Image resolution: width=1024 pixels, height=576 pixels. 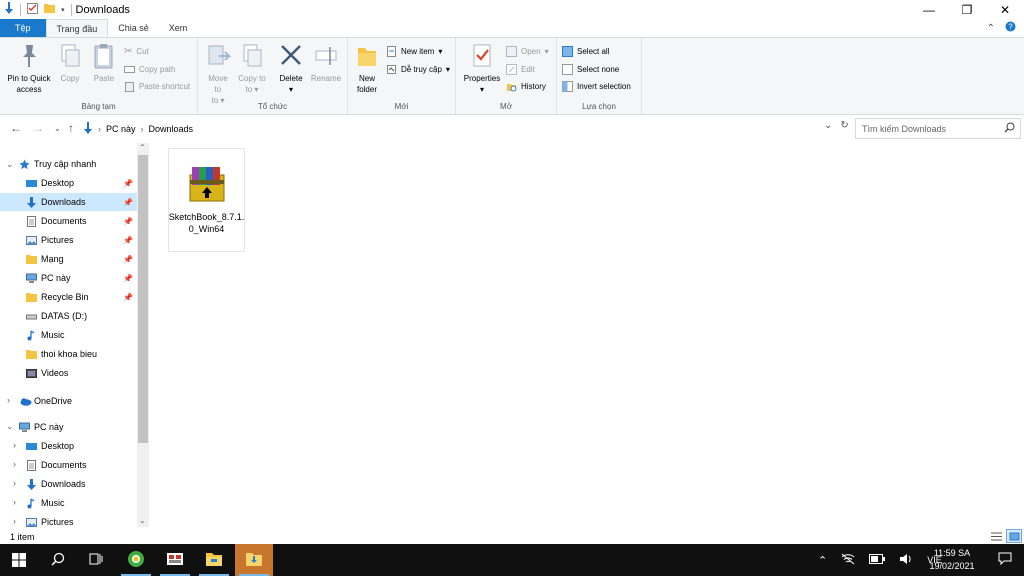 What do you see at coordinates (16, 128) in the screenshot?
I see `back-arrow-icon: ←` at bounding box center [16, 128].